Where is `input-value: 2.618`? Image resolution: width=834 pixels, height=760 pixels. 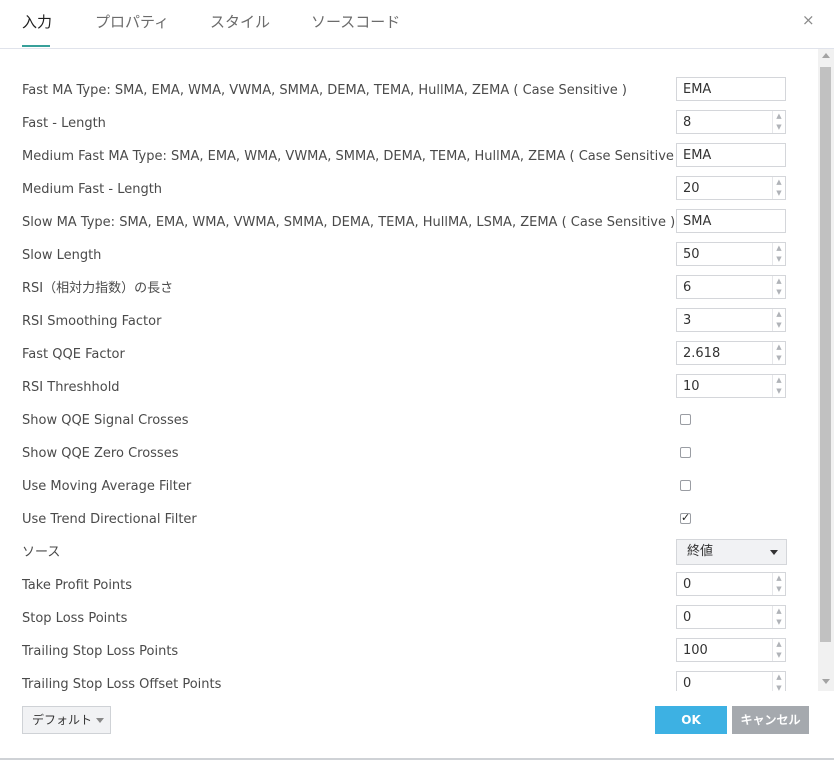
input-value: 2.618 is located at coordinates (702, 353).